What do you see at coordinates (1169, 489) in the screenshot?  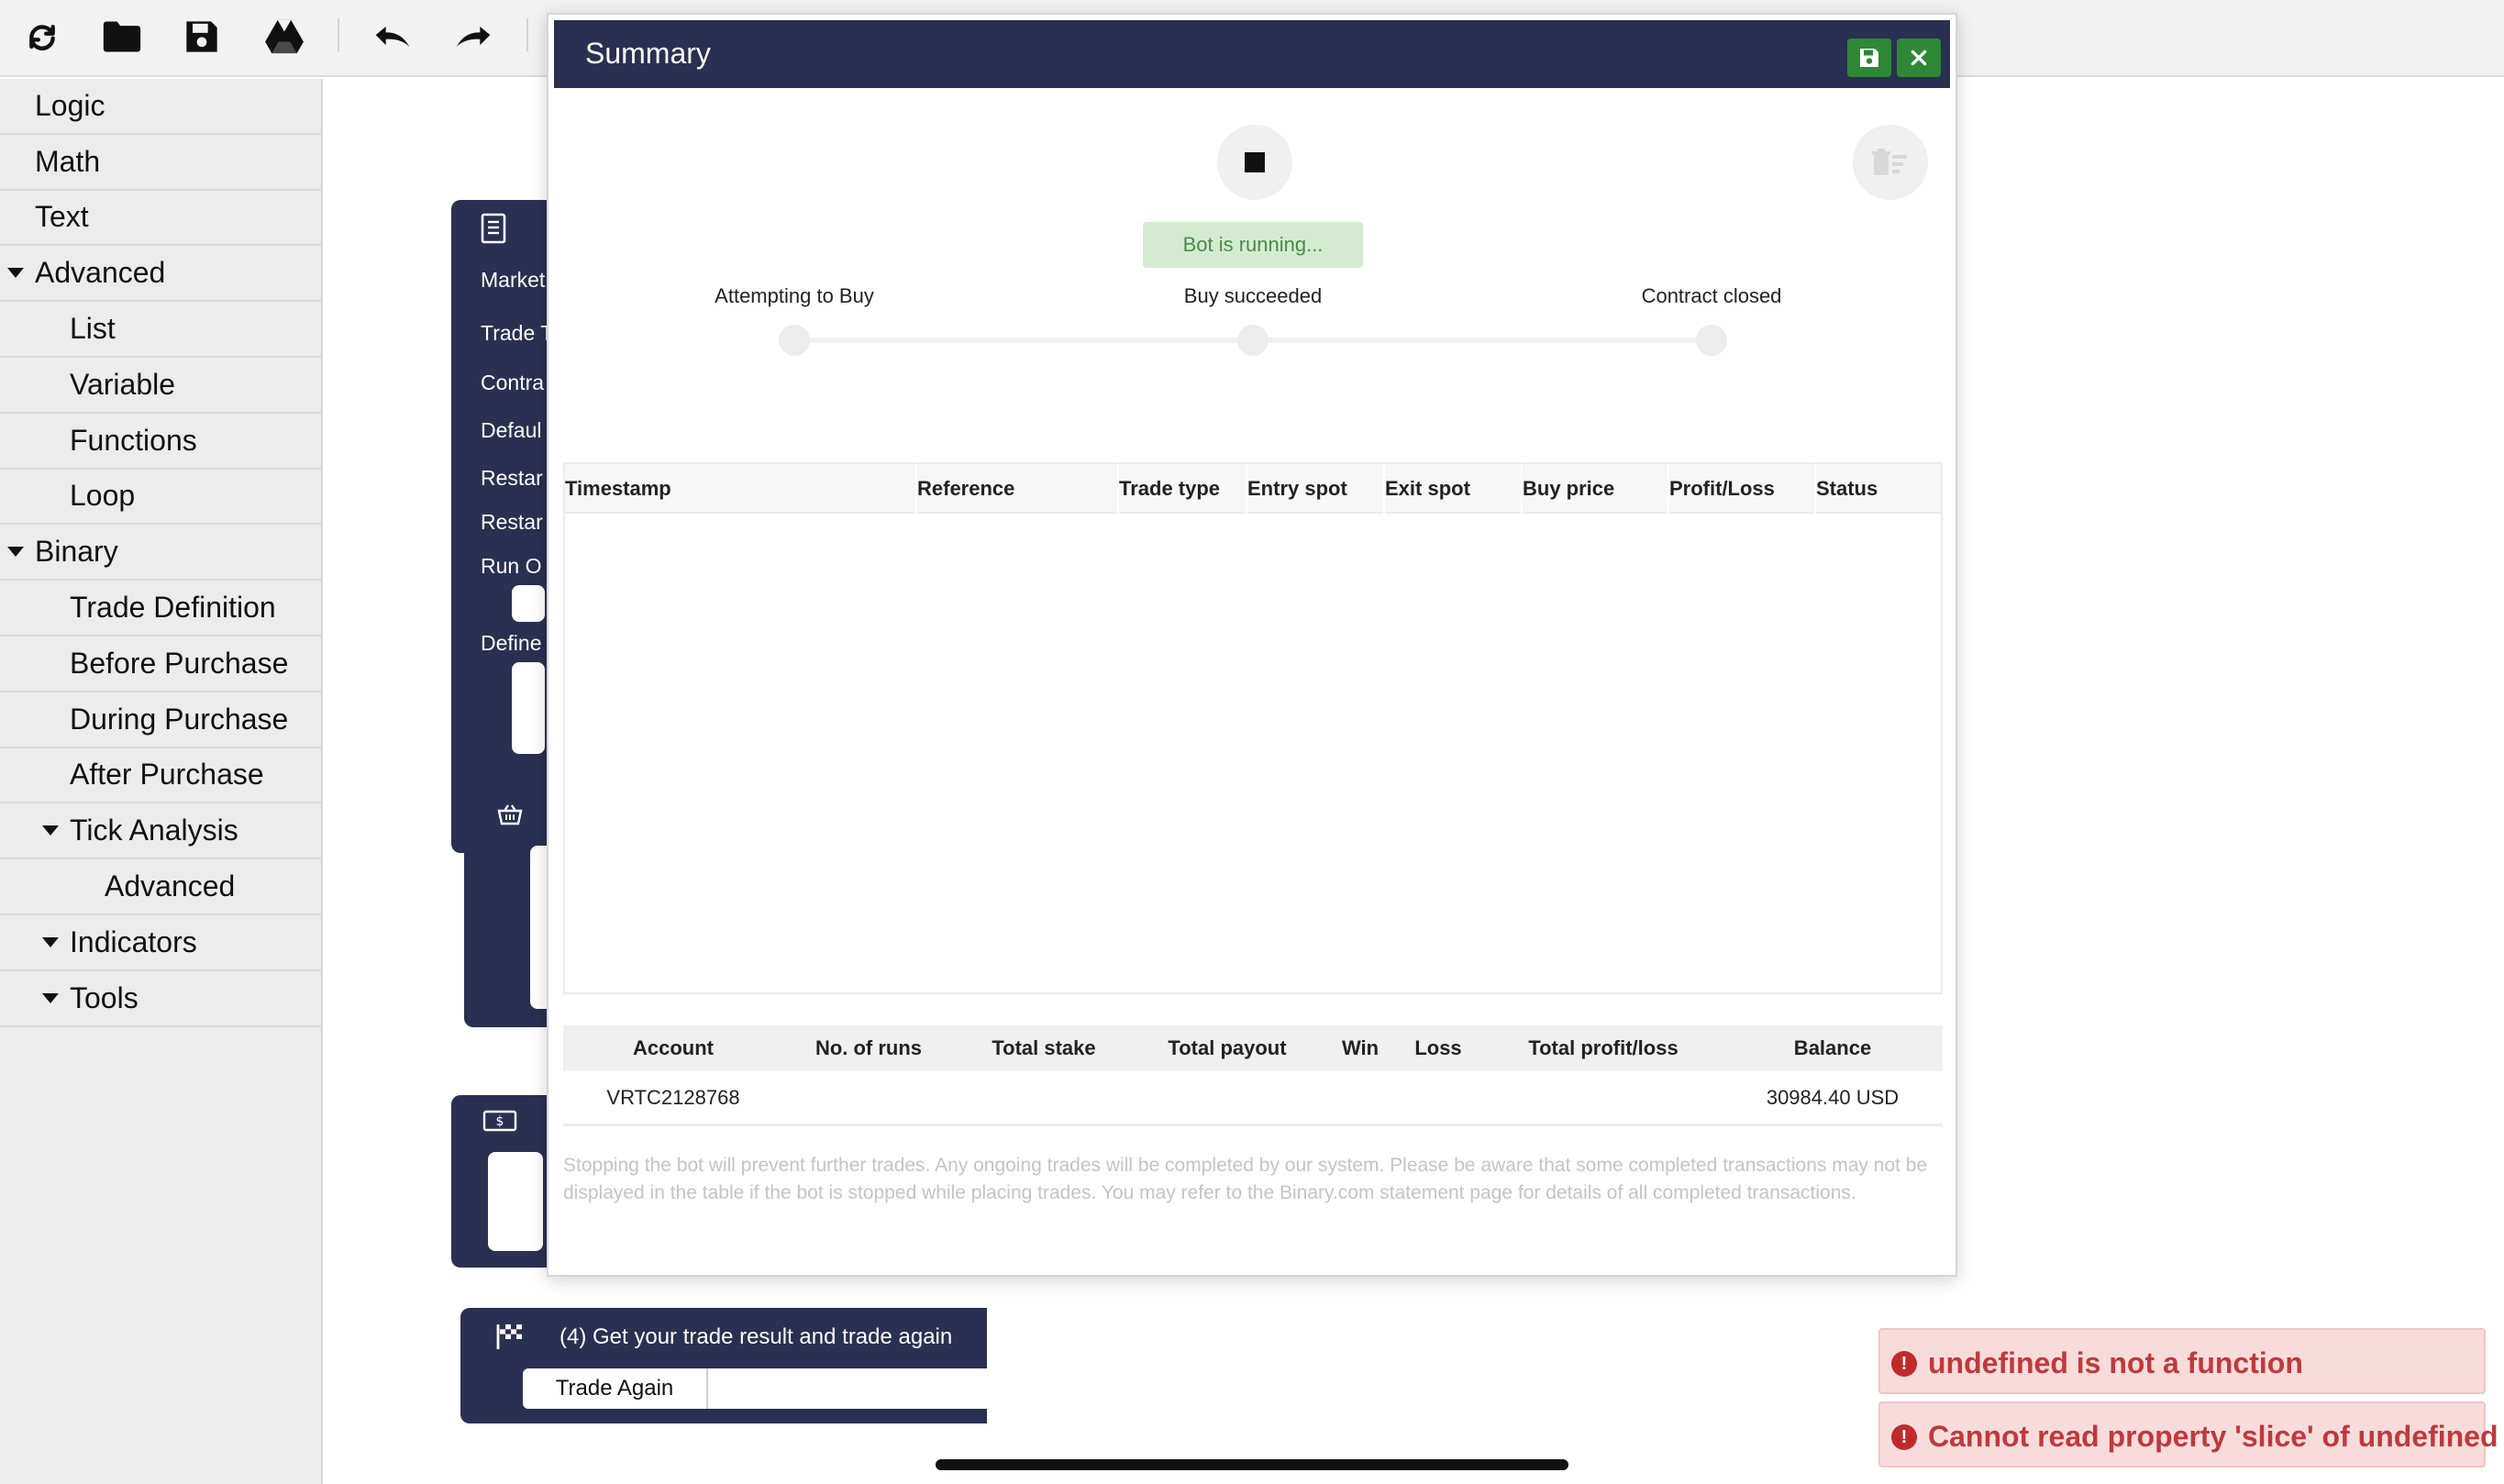 I see `col-trade-type: Trade type` at bounding box center [1169, 489].